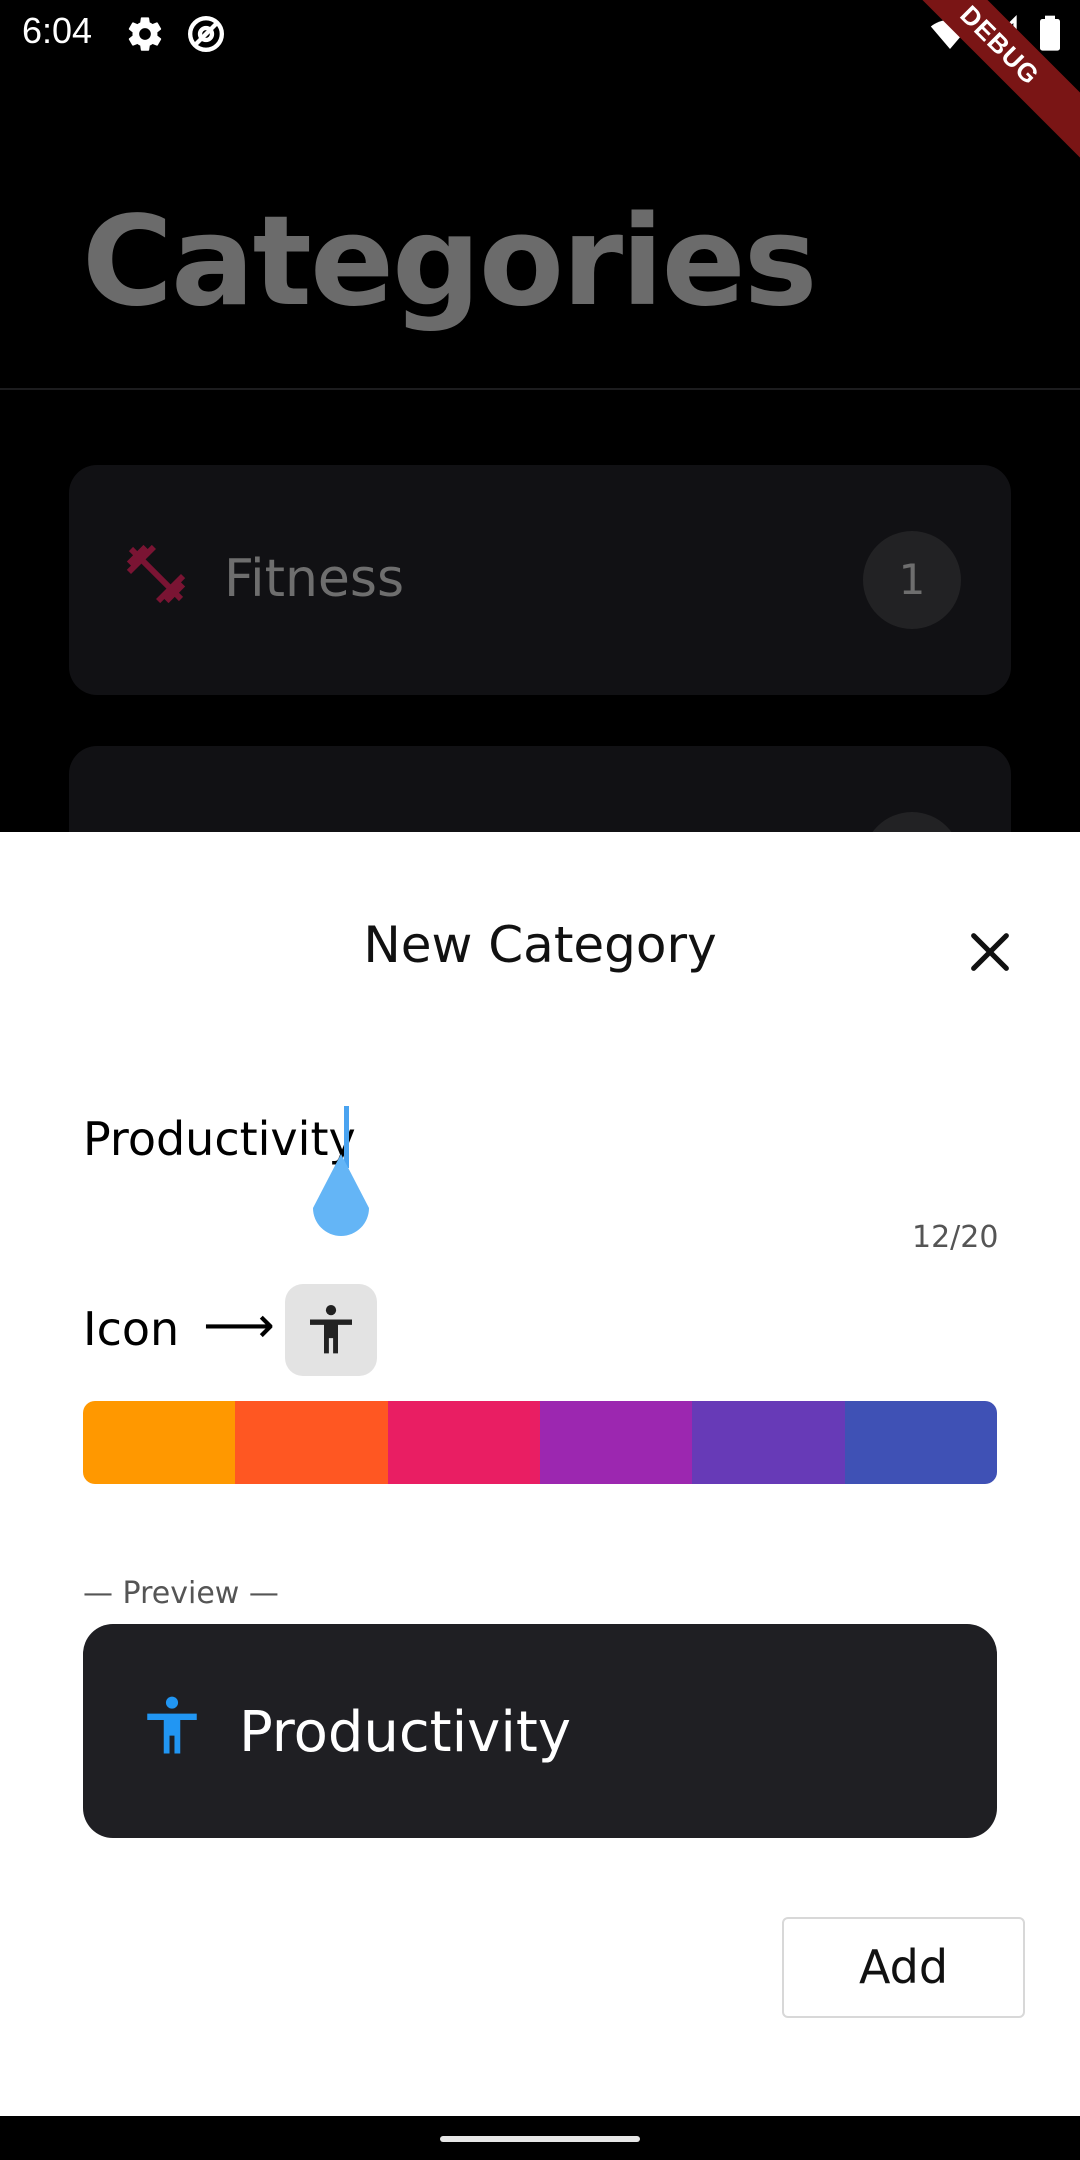 This screenshot has height=2160, width=1080. What do you see at coordinates (206, 34) in the screenshot?
I see `at-sign-icon` at bounding box center [206, 34].